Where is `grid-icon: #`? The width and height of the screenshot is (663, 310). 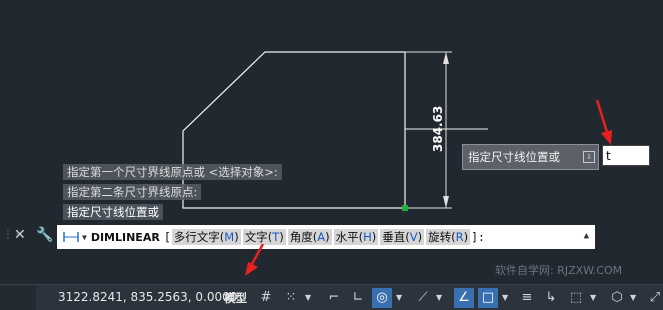
grid-icon: # is located at coordinates (266, 298).